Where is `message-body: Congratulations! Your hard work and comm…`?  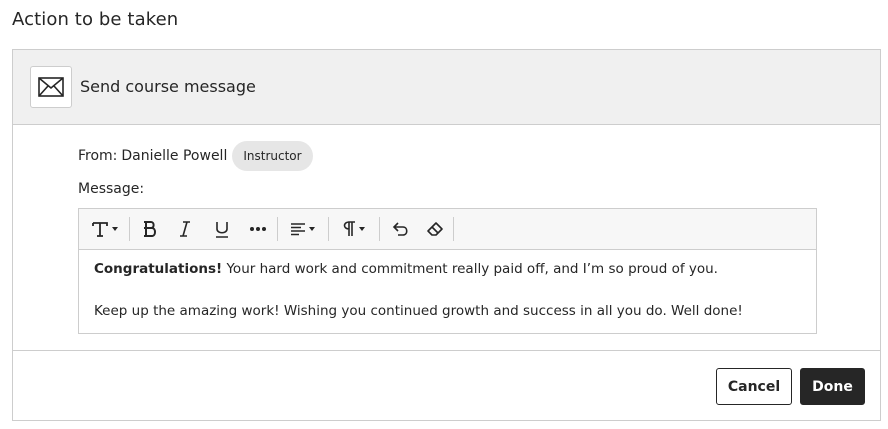
message-body: Congratulations! Your hard work and comm… is located at coordinates (449, 290).